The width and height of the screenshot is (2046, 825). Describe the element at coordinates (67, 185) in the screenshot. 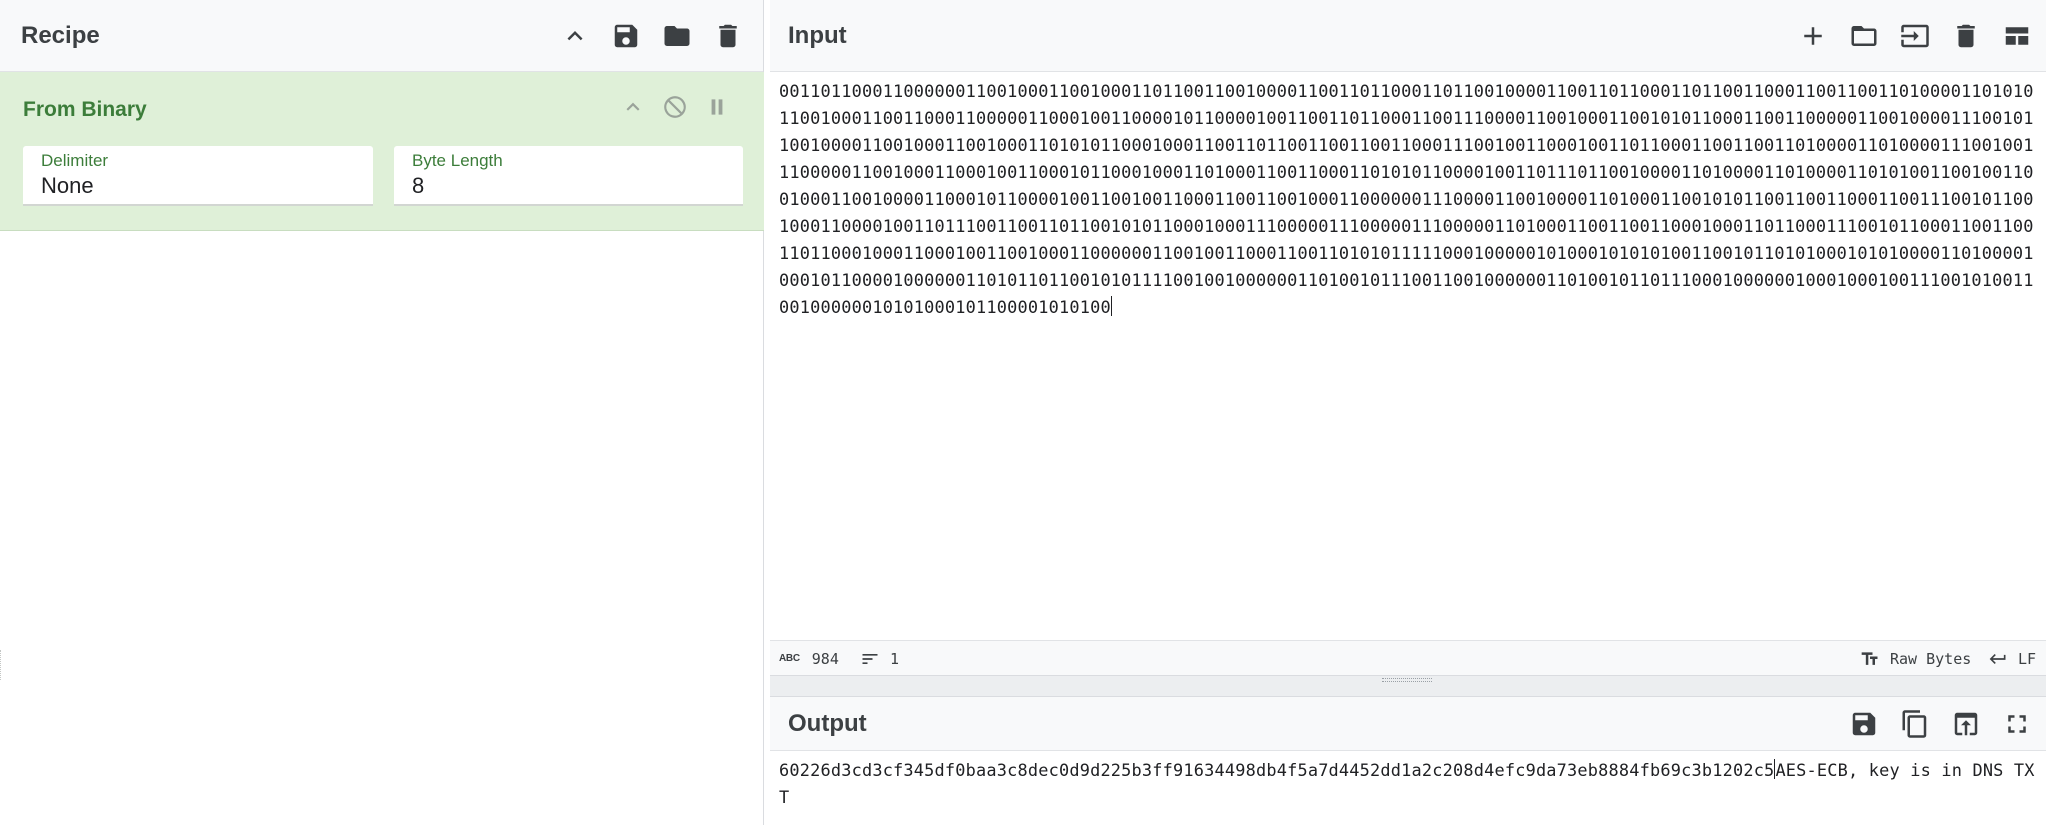

I see `delimiter-value: None` at that location.